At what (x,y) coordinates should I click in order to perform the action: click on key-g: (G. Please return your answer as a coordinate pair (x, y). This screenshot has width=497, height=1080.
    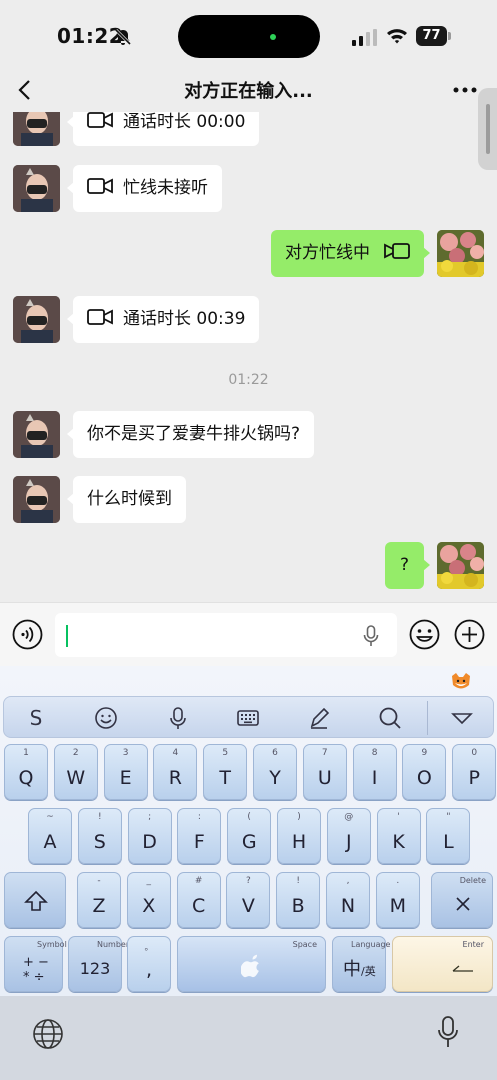
    Looking at the image, I should click on (249, 836).